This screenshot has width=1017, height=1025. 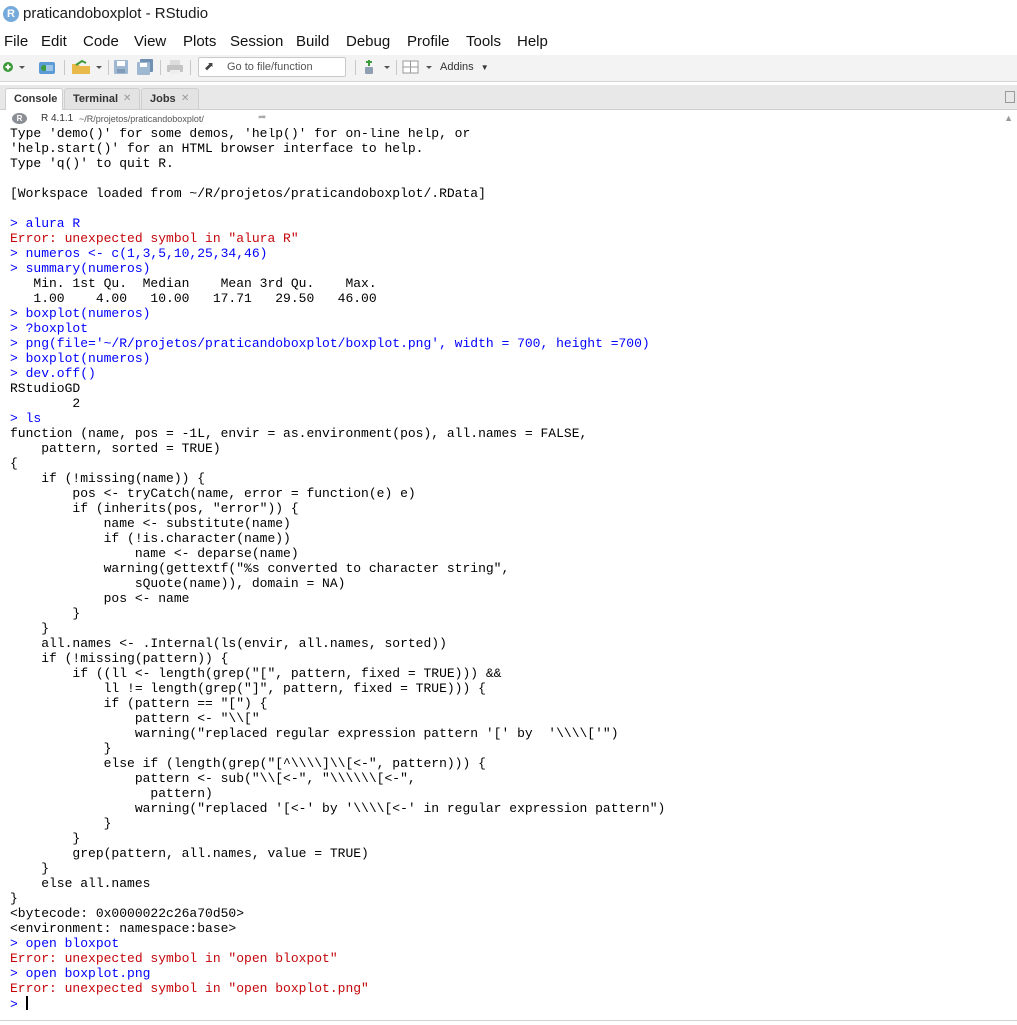 What do you see at coordinates (368, 41) in the screenshot?
I see `menu-debug: Debug` at bounding box center [368, 41].